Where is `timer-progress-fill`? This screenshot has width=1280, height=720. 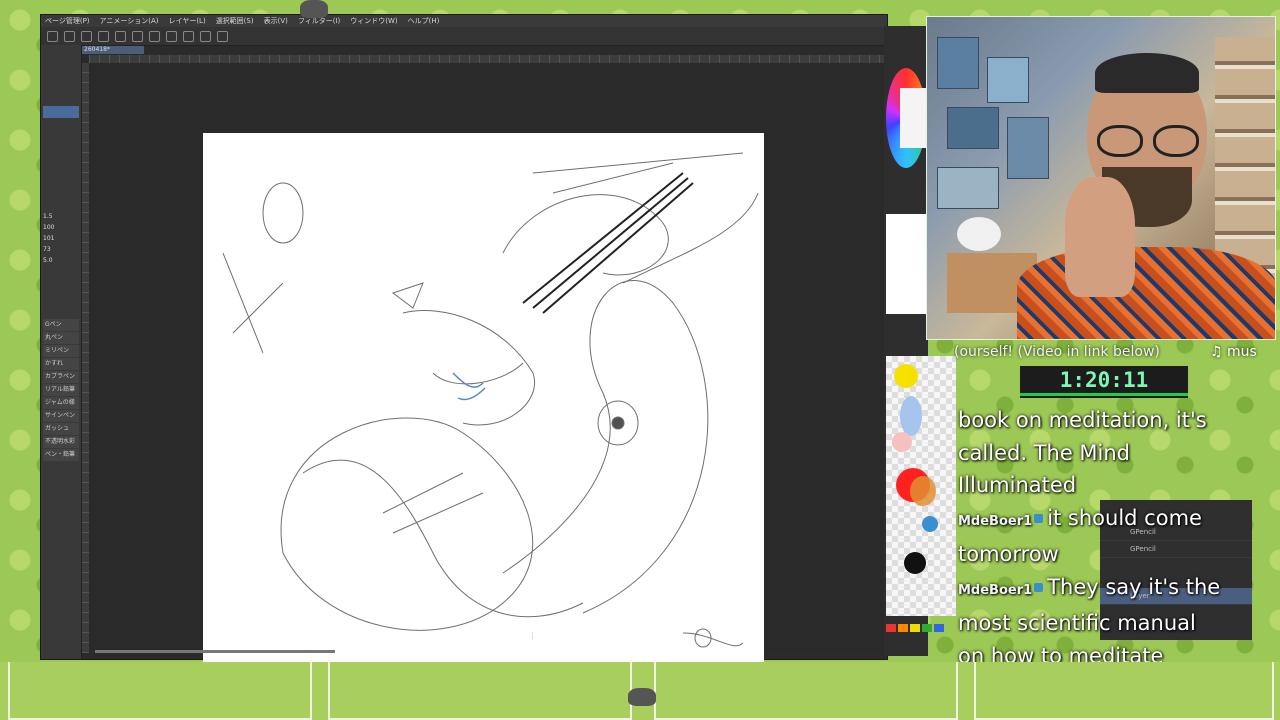
timer-progress-fill is located at coordinates (1104, 394).